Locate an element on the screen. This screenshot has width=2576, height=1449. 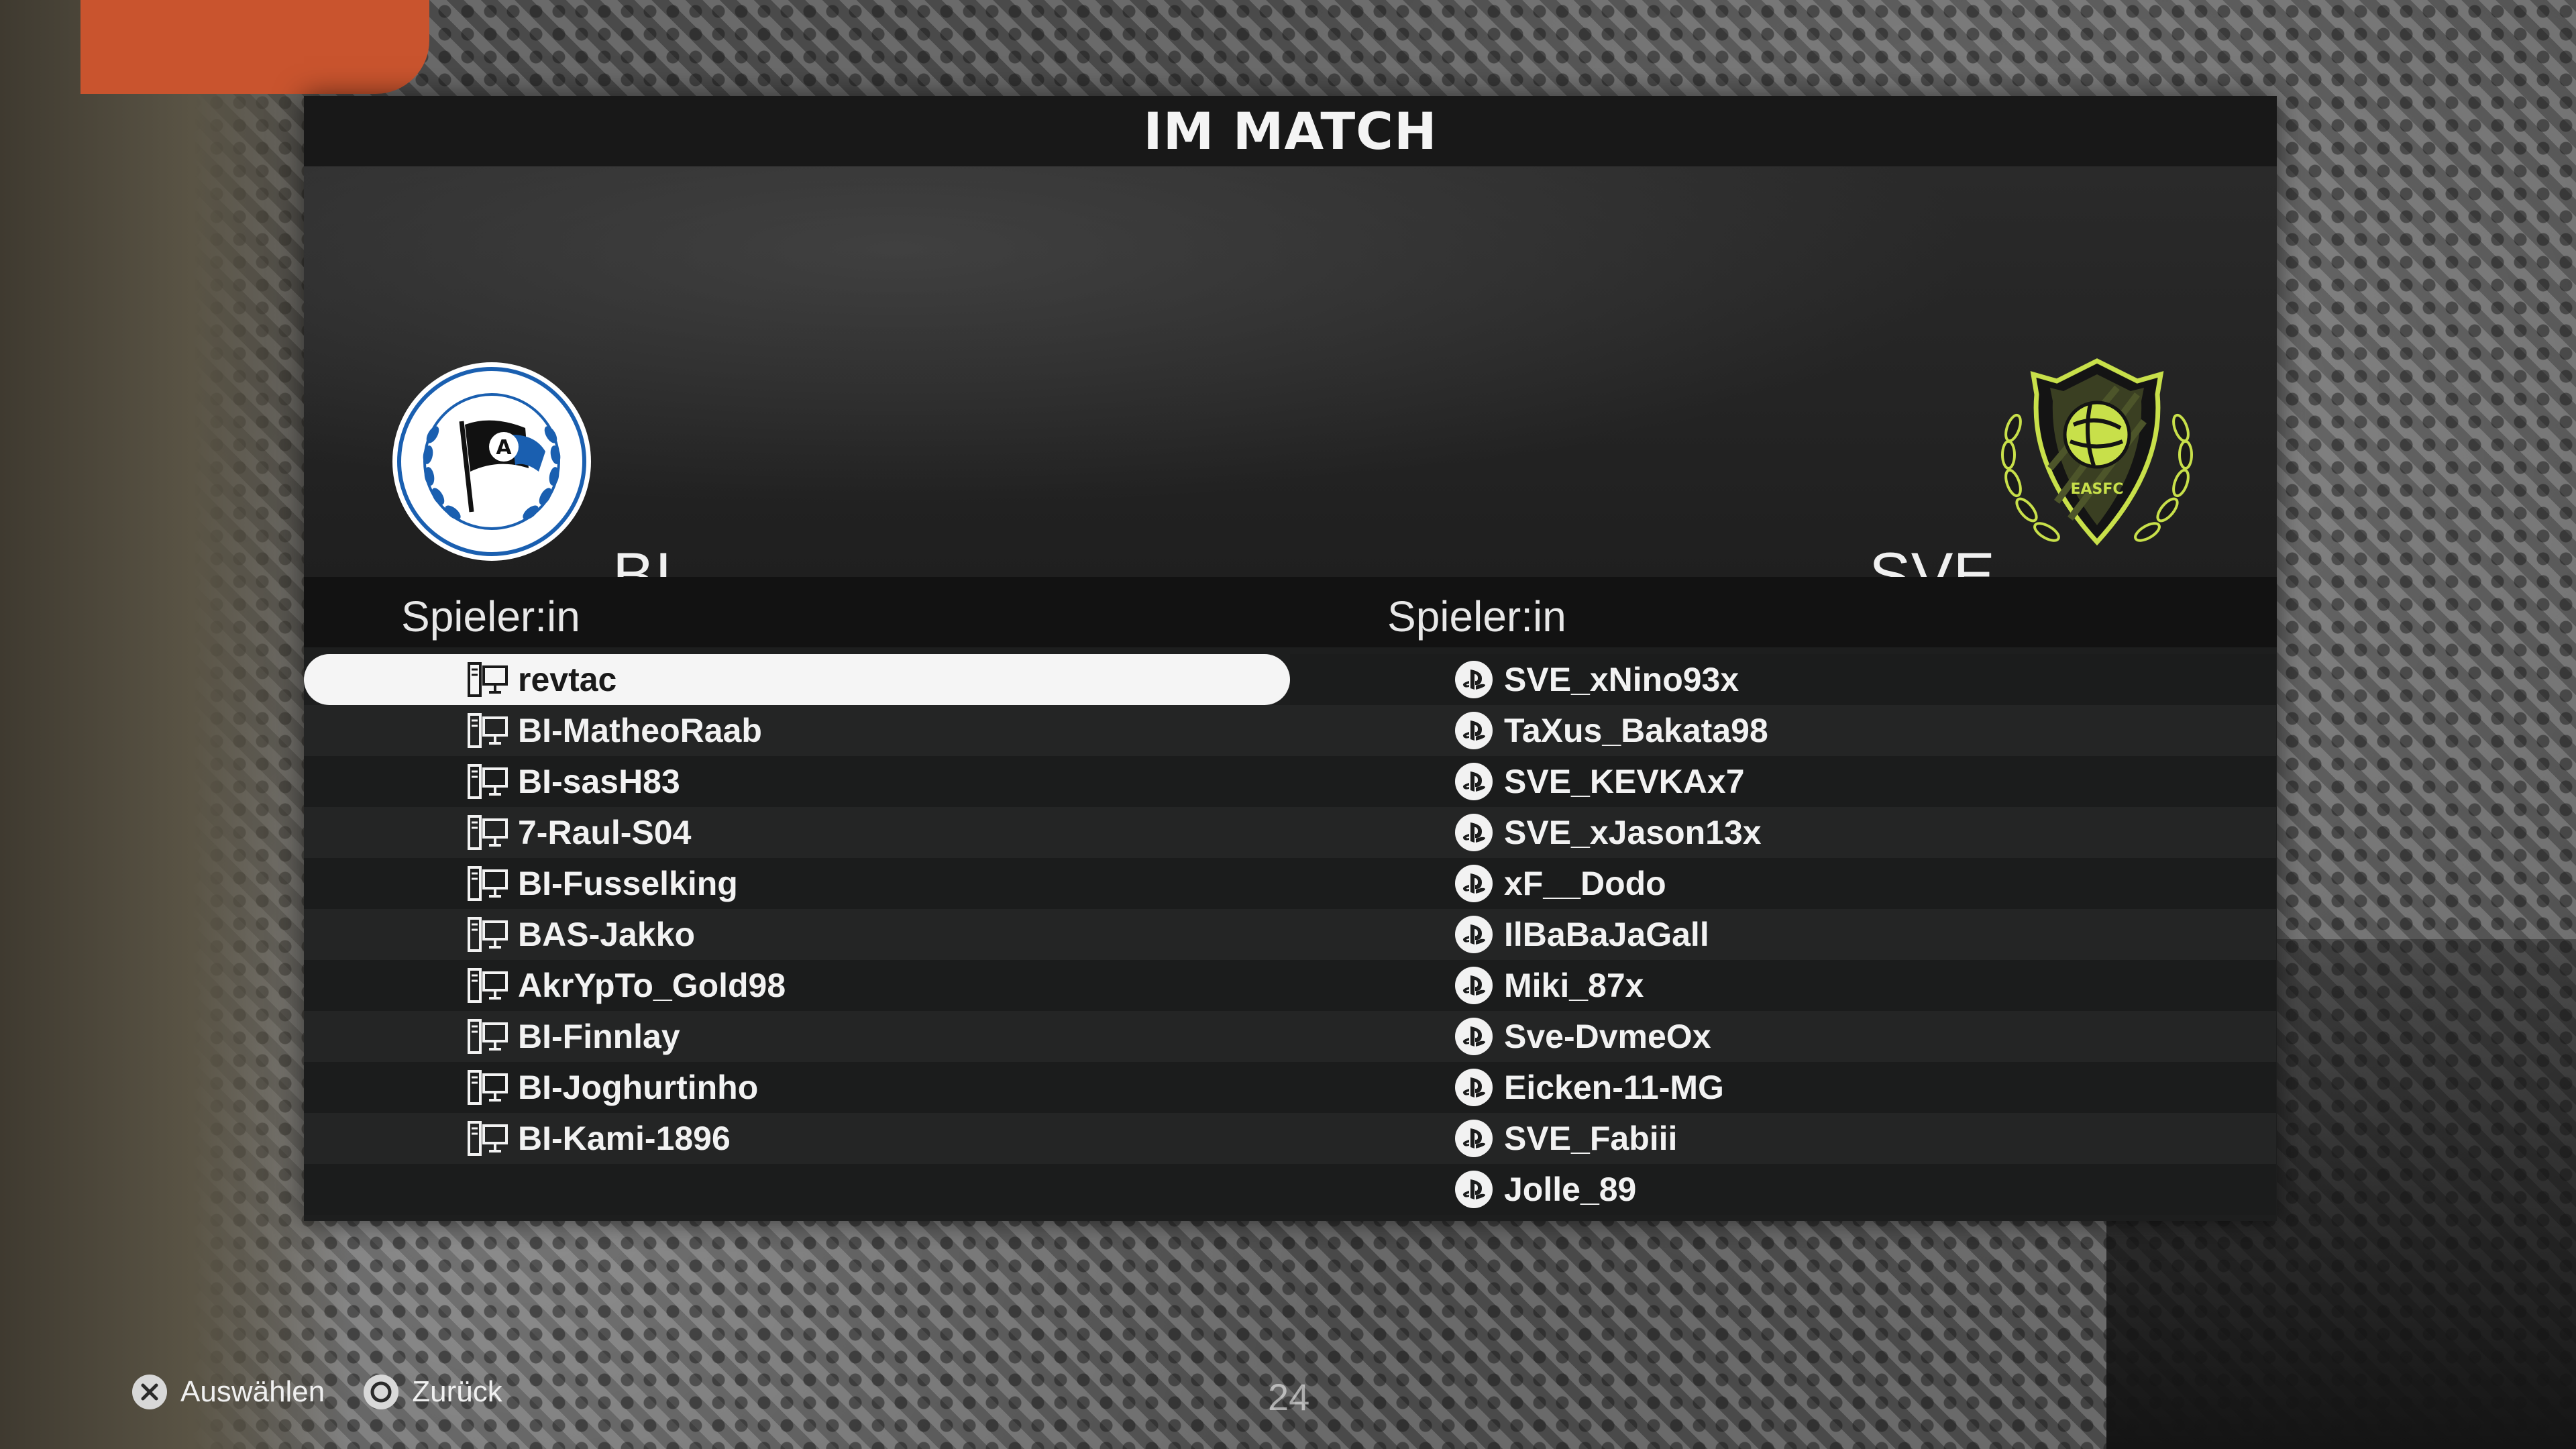
away-player-row: SVE_xJason13x is located at coordinates (1783, 832).